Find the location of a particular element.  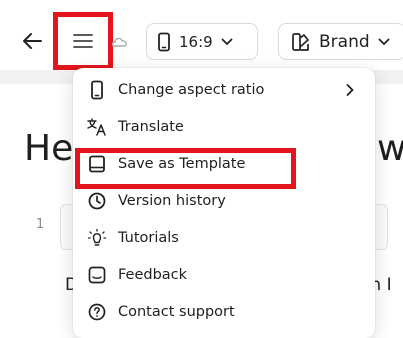

menu-item-label: Translate is located at coordinates (151, 127).